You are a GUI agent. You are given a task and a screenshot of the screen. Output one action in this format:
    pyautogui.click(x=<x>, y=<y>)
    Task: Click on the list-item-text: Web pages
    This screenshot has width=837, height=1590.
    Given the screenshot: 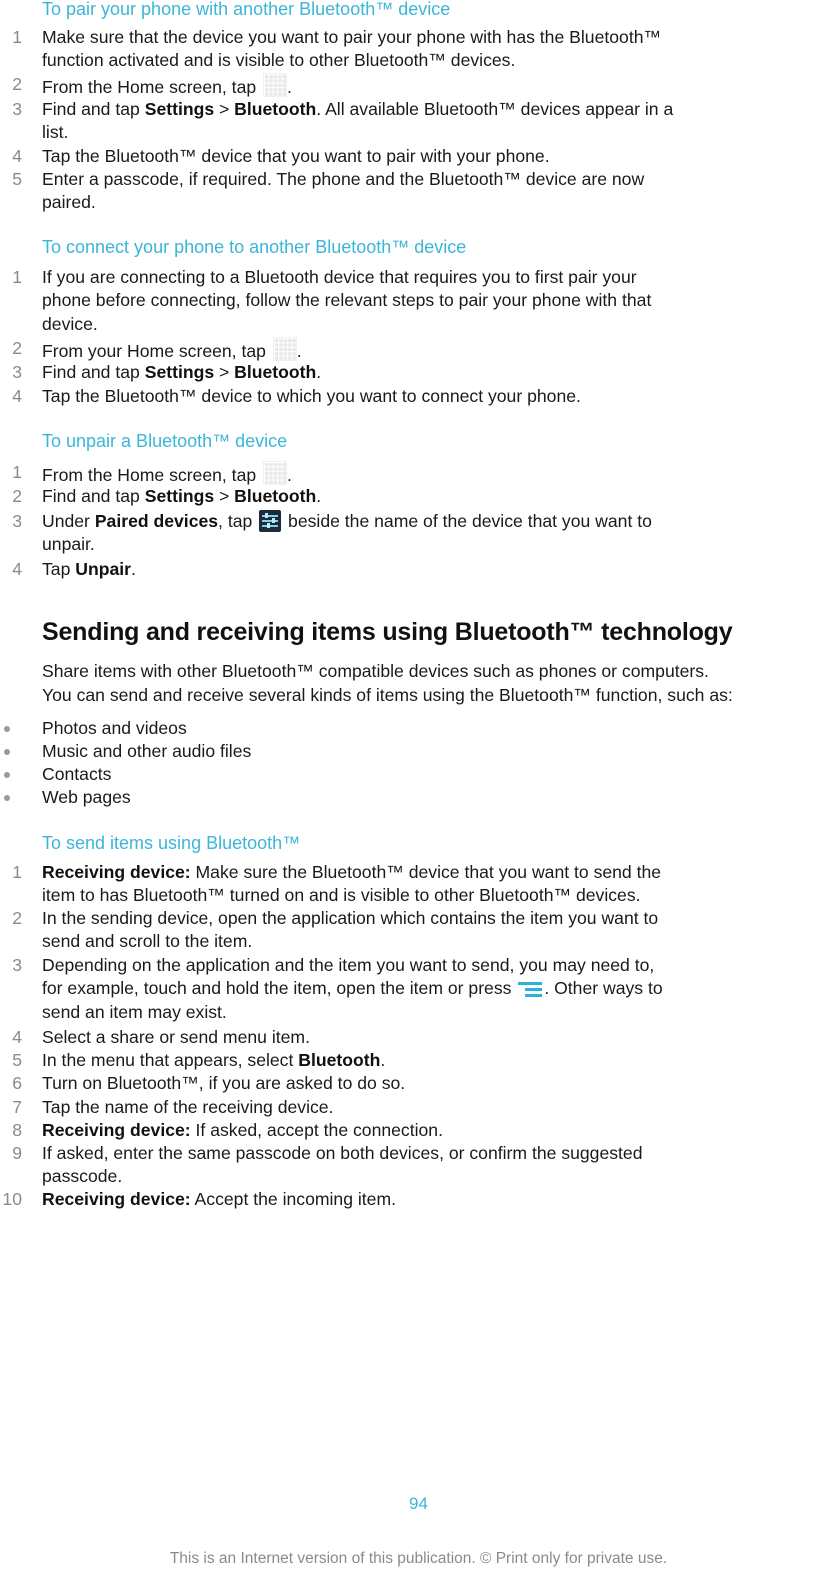 What is the action you would take?
    pyautogui.click(x=86, y=797)
    